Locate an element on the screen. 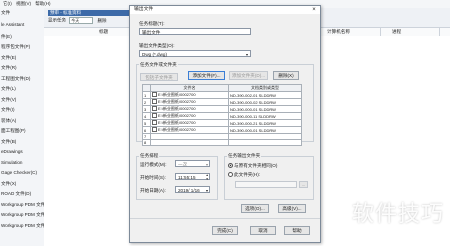 The width and height of the screenshot is (450, 246). file-name-cell is located at coordinates (189, 142).